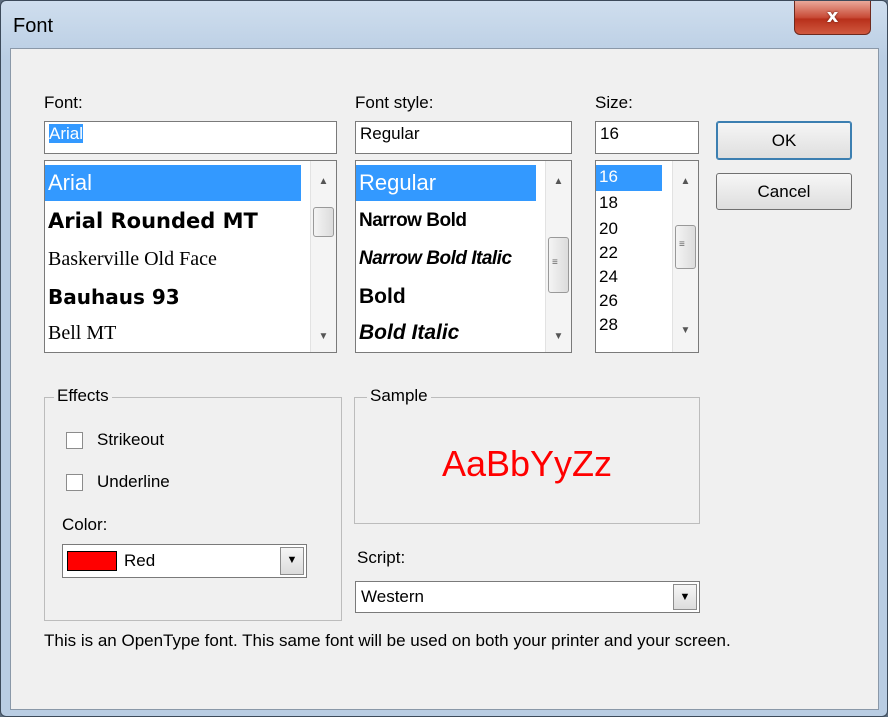 Image resolution: width=888 pixels, height=717 pixels. What do you see at coordinates (133, 482) in the screenshot?
I see `underline-label: Underline` at bounding box center [133, 482].